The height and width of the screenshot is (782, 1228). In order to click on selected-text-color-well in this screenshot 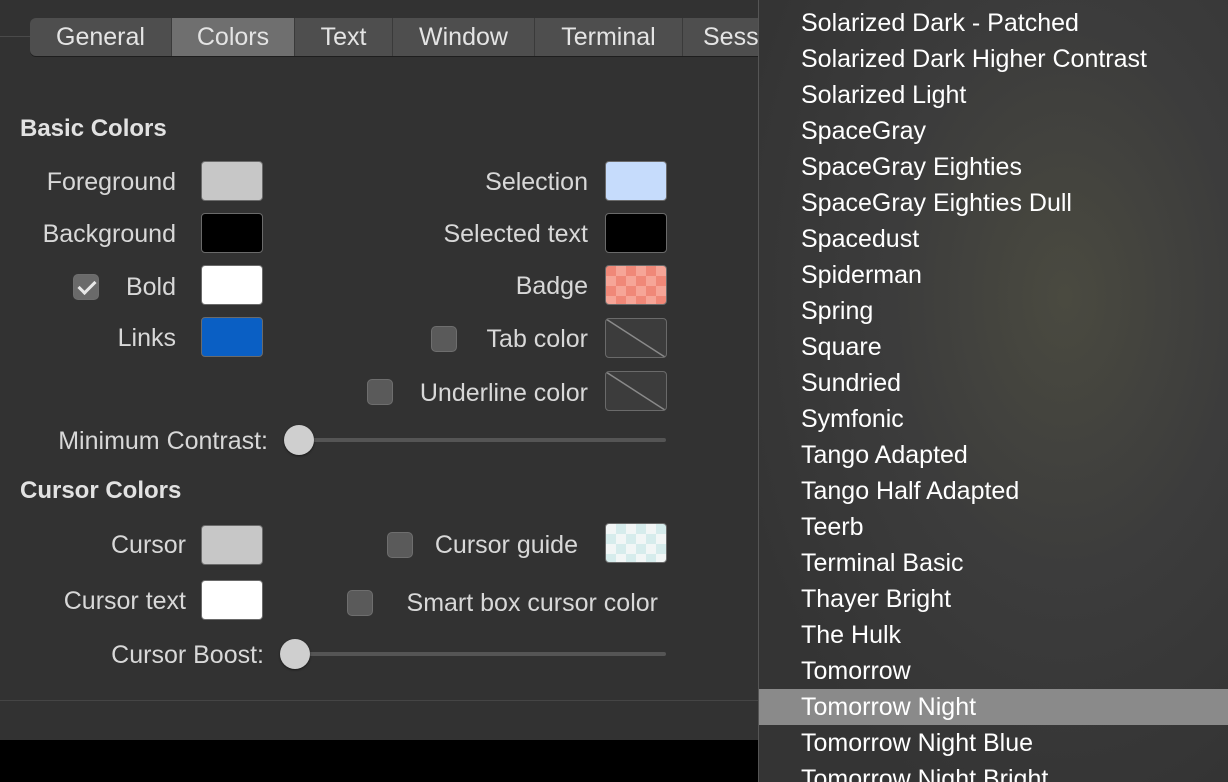, I will do `click(636, 233)`.